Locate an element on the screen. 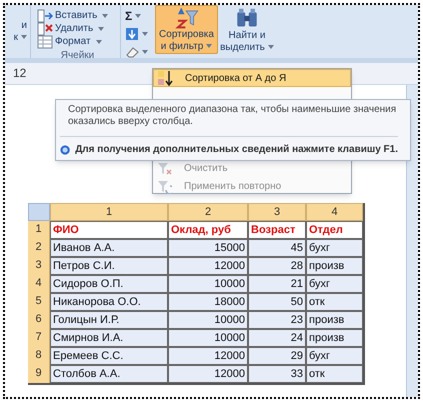  table-cell: ФИО is located at coordinates (109, 230).